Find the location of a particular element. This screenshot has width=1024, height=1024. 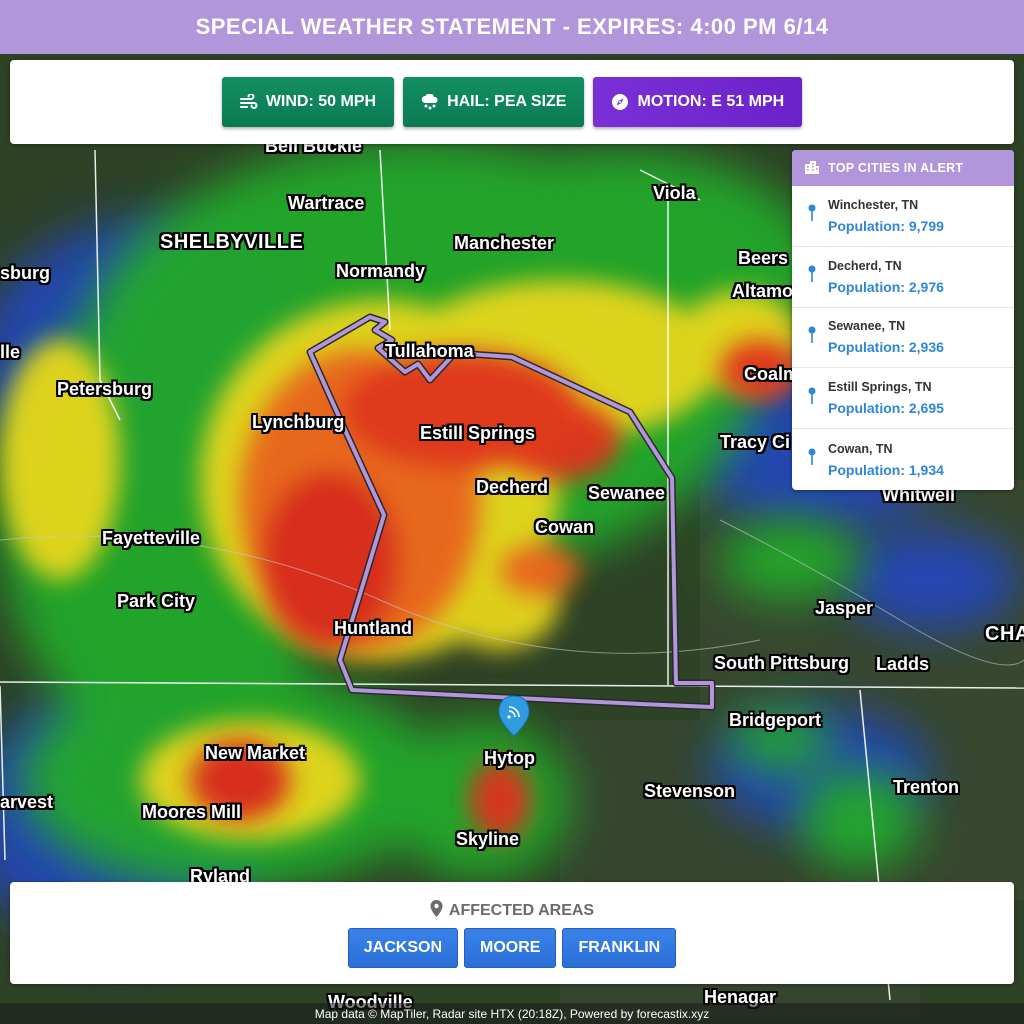

motion-chip: MOTION: E 51 MPH is located at coordinates (698, 102).